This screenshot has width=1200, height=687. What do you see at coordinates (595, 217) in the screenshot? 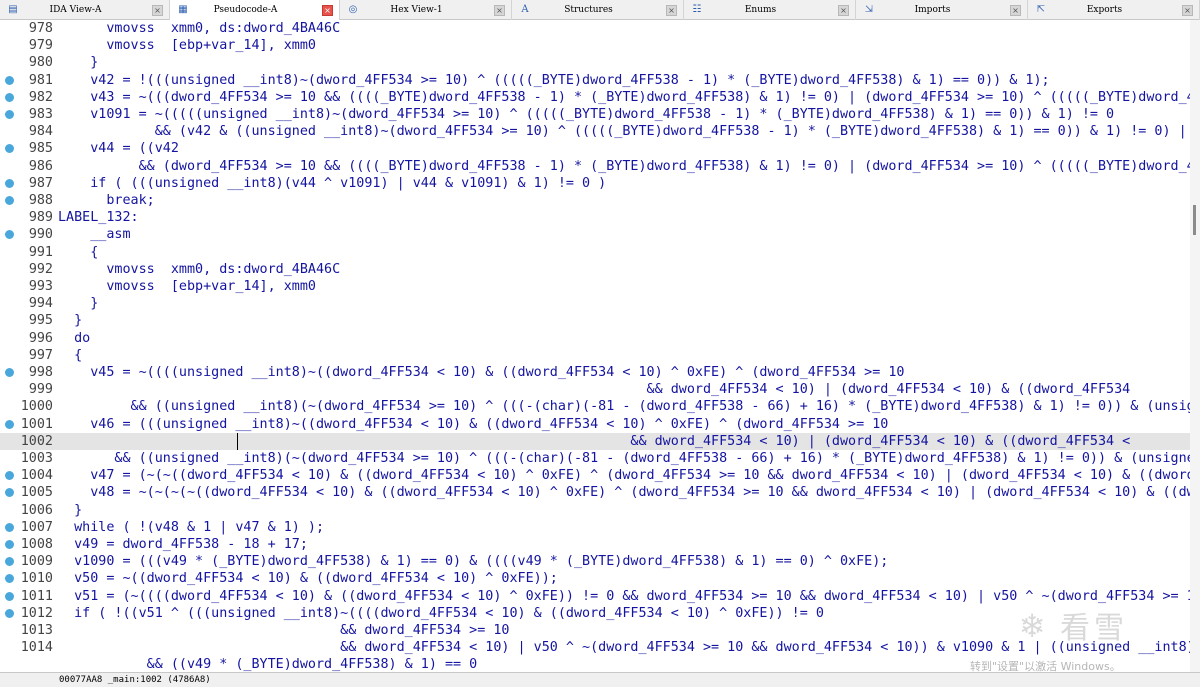
I see `code-line: 989 LABEL_132:` at bounding box center [595, 217].